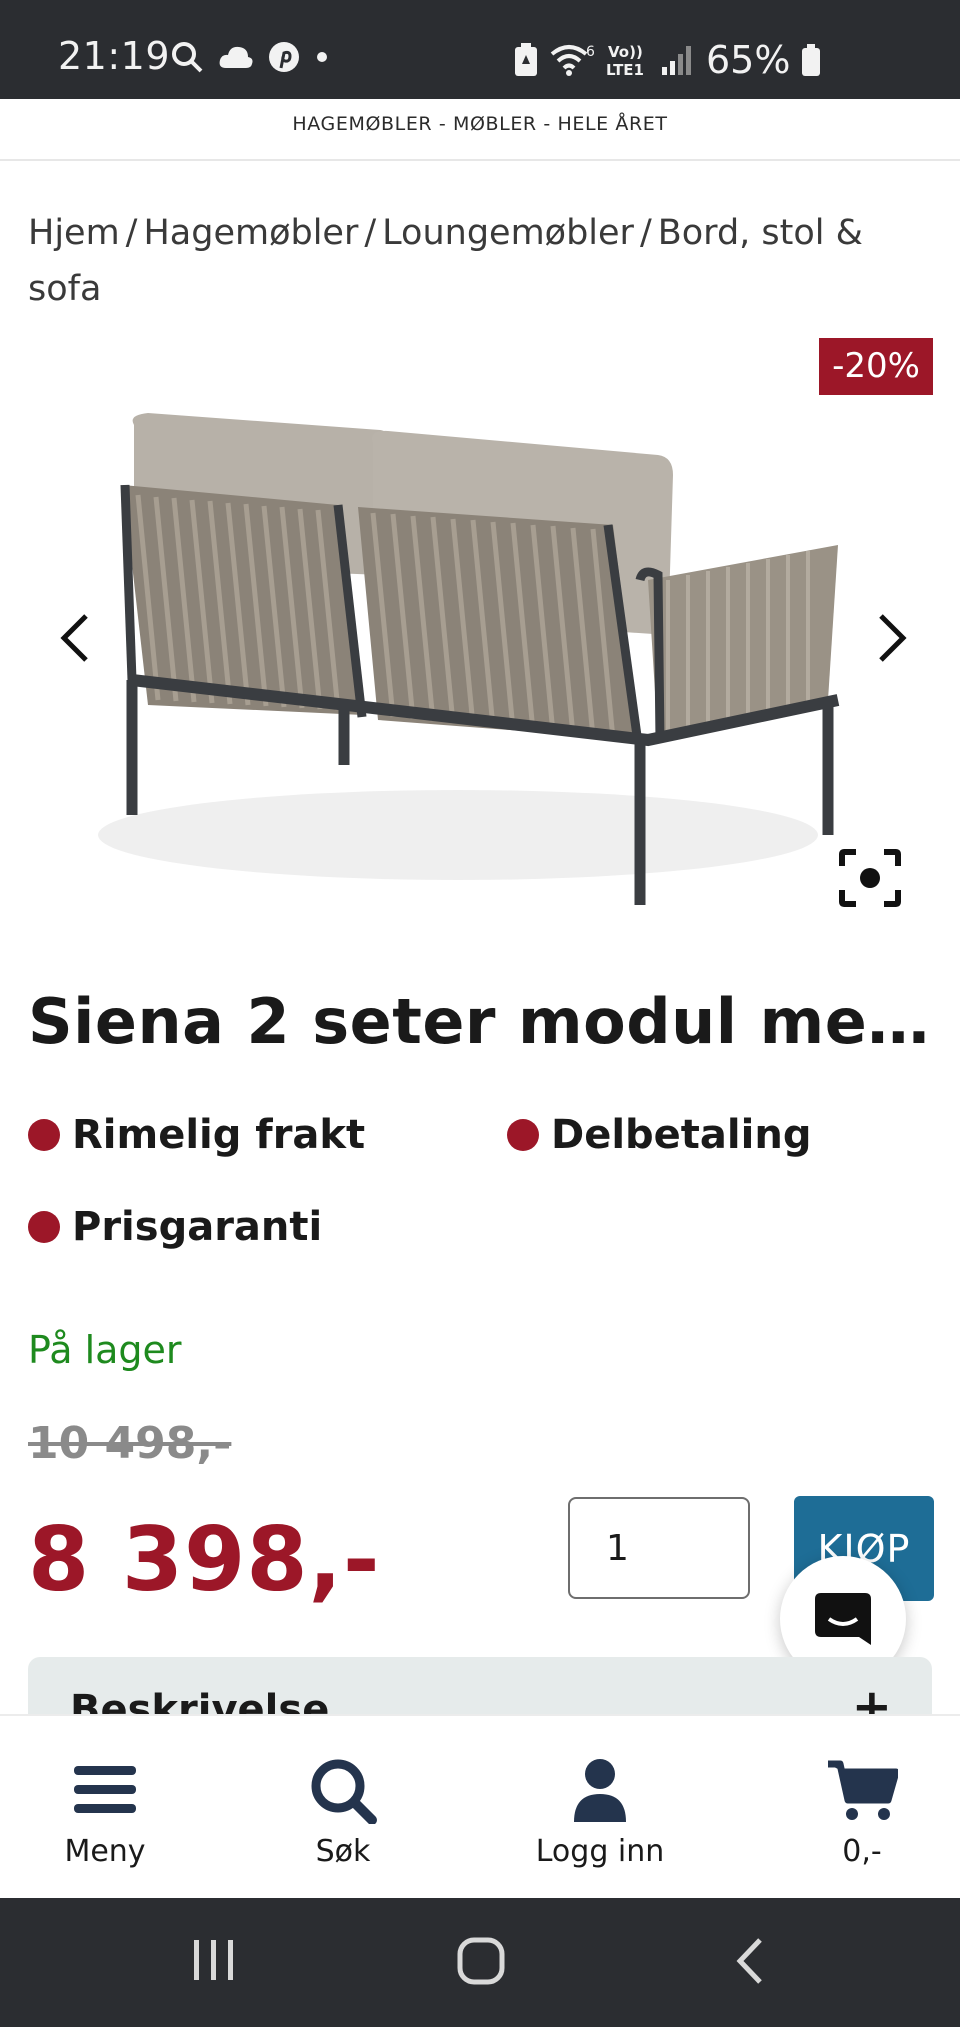 The width and height of the screenshot is (960, 2027). What do you see at coordinates (590, 52) in the screenshot?
I see `svg-text: 6` at bounding box center [590, 52].